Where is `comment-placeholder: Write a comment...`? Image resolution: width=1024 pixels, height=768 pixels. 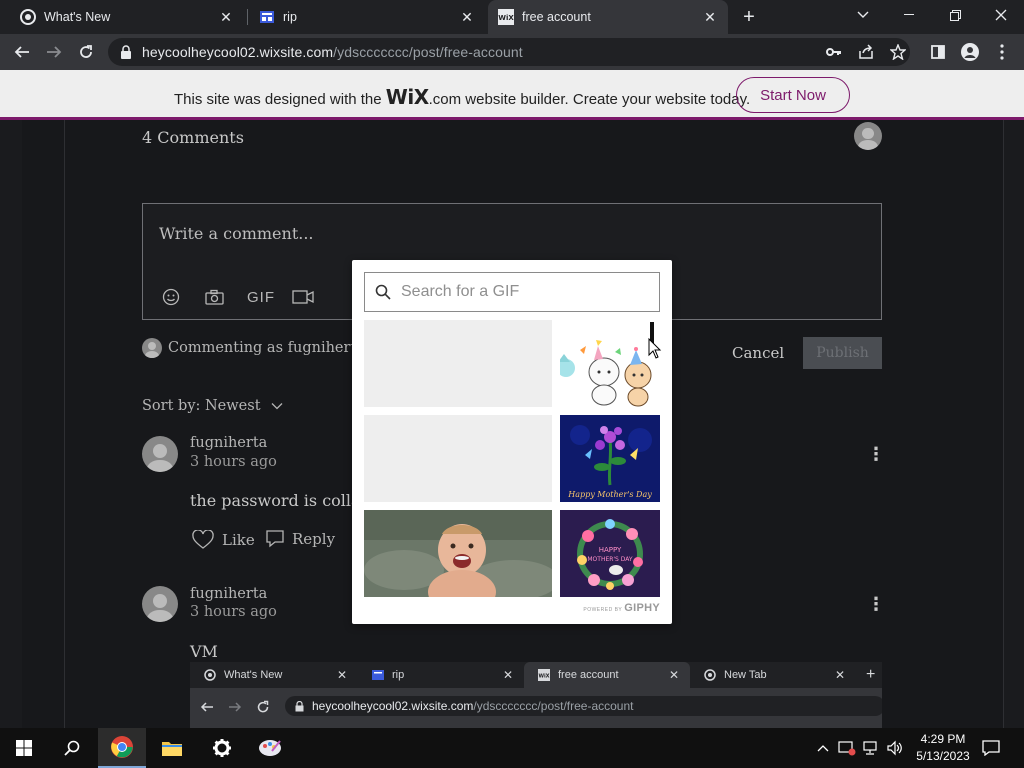
comment-placeholder: Write a comment... is located at coordinates (236, 233).